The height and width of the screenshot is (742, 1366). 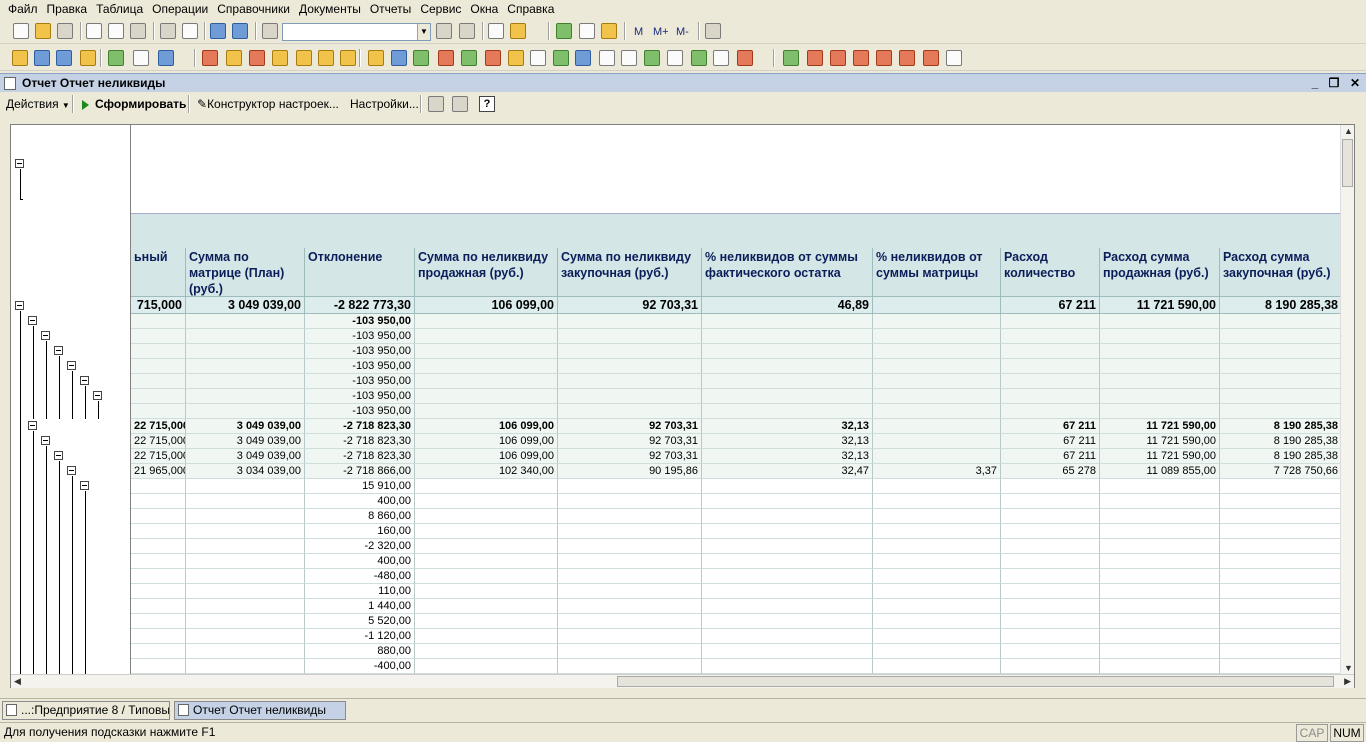 What do you see at coordinates (43, 31) in the screenshot?
I see `open-icon` at bounding box center [43, 31].